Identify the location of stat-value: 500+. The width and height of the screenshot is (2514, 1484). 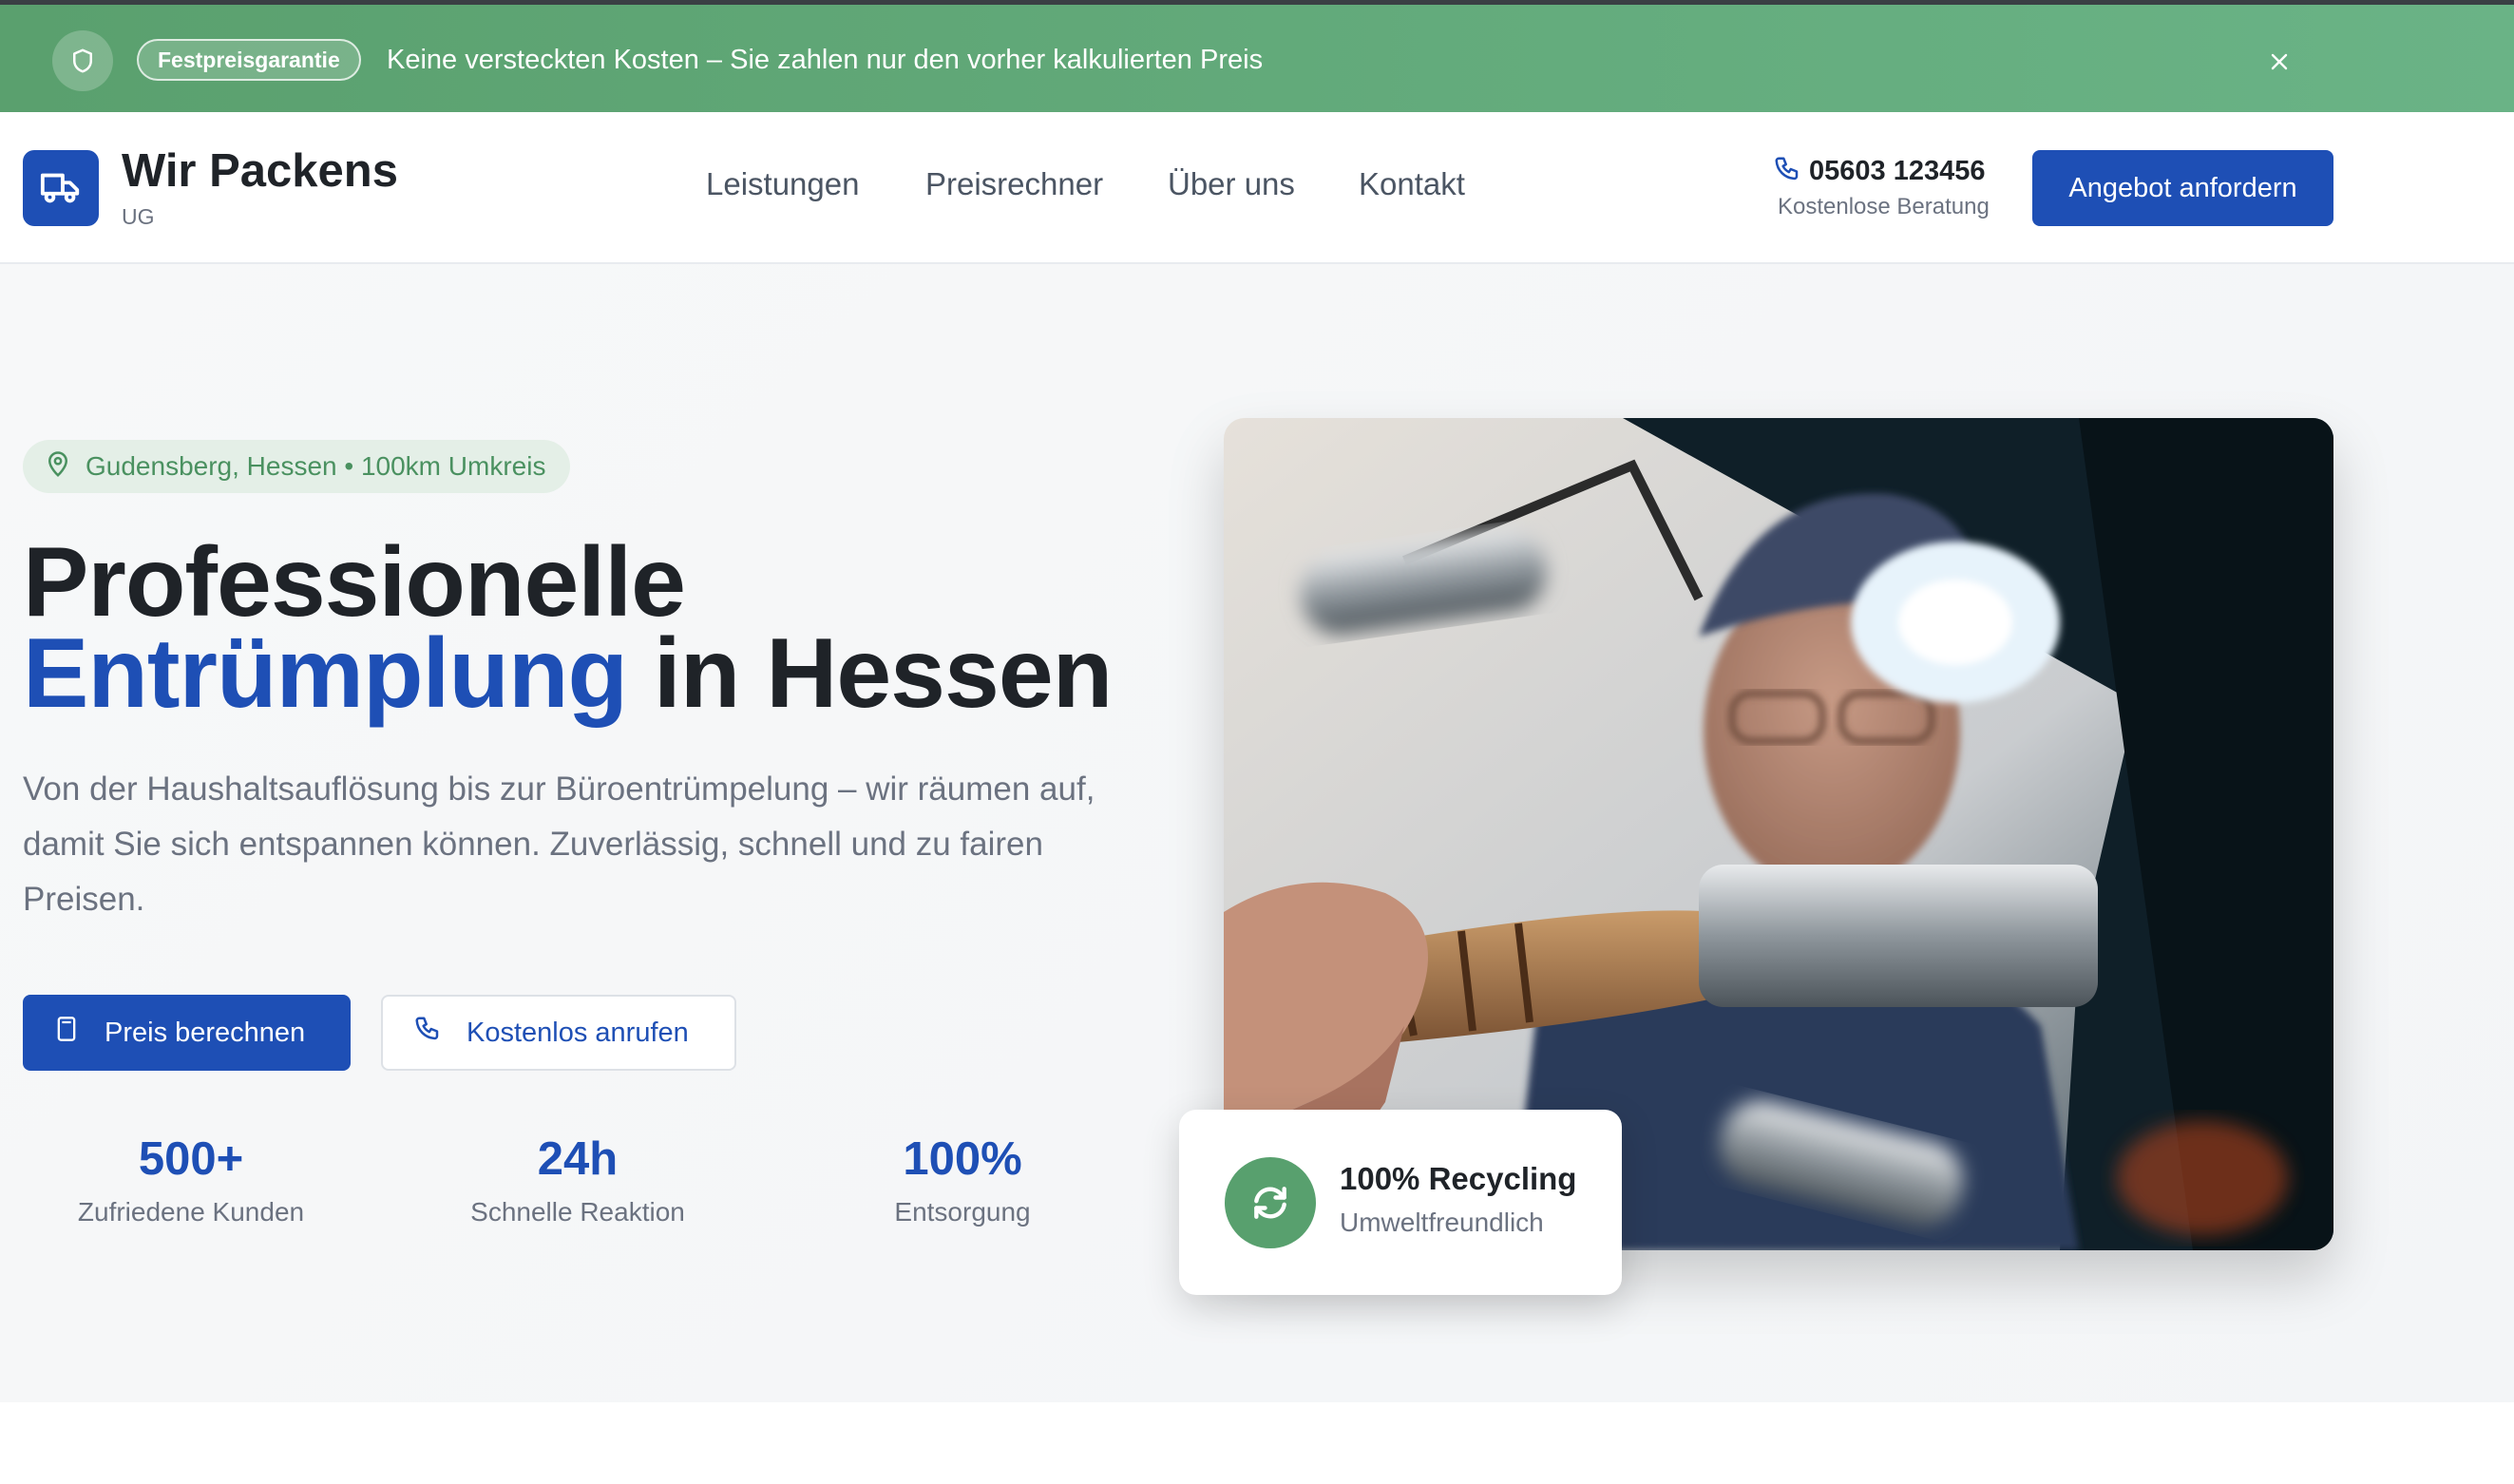
(191, 1159).